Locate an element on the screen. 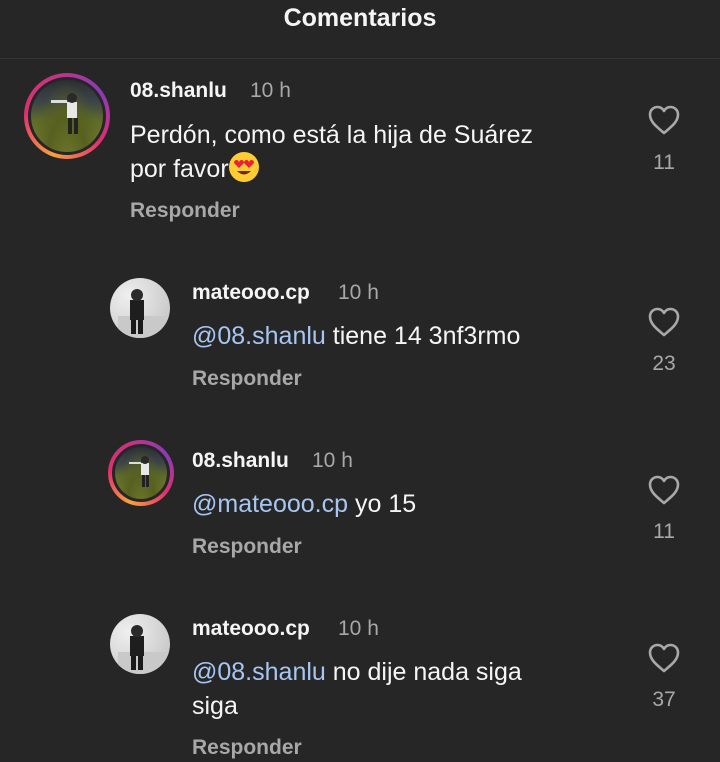  comments-header: Comentarios is located at coordinates (360, 29).